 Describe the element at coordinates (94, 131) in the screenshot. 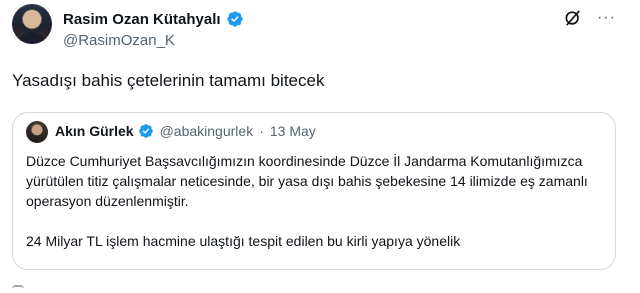

I see `quoted-author-name: Akın Gürlek` at that location.